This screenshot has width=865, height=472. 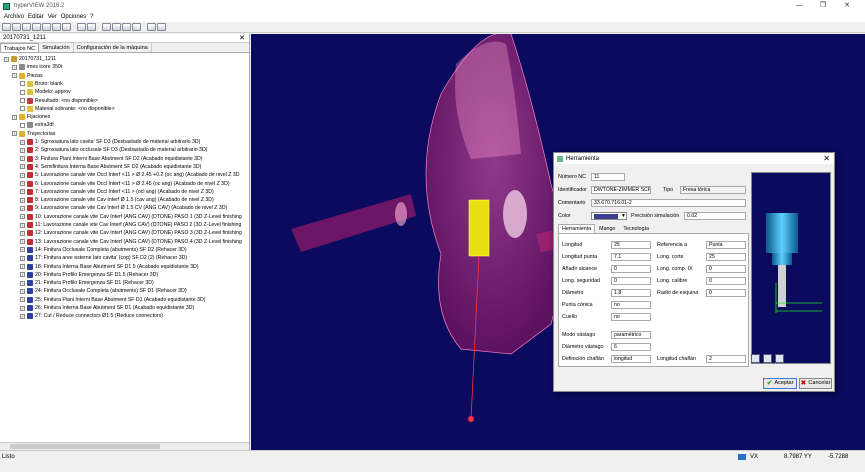 What do you see at coordinates (52, 17) in the screenshot?
I see `menu-ver: Ver` at bounding box center [52, 17].